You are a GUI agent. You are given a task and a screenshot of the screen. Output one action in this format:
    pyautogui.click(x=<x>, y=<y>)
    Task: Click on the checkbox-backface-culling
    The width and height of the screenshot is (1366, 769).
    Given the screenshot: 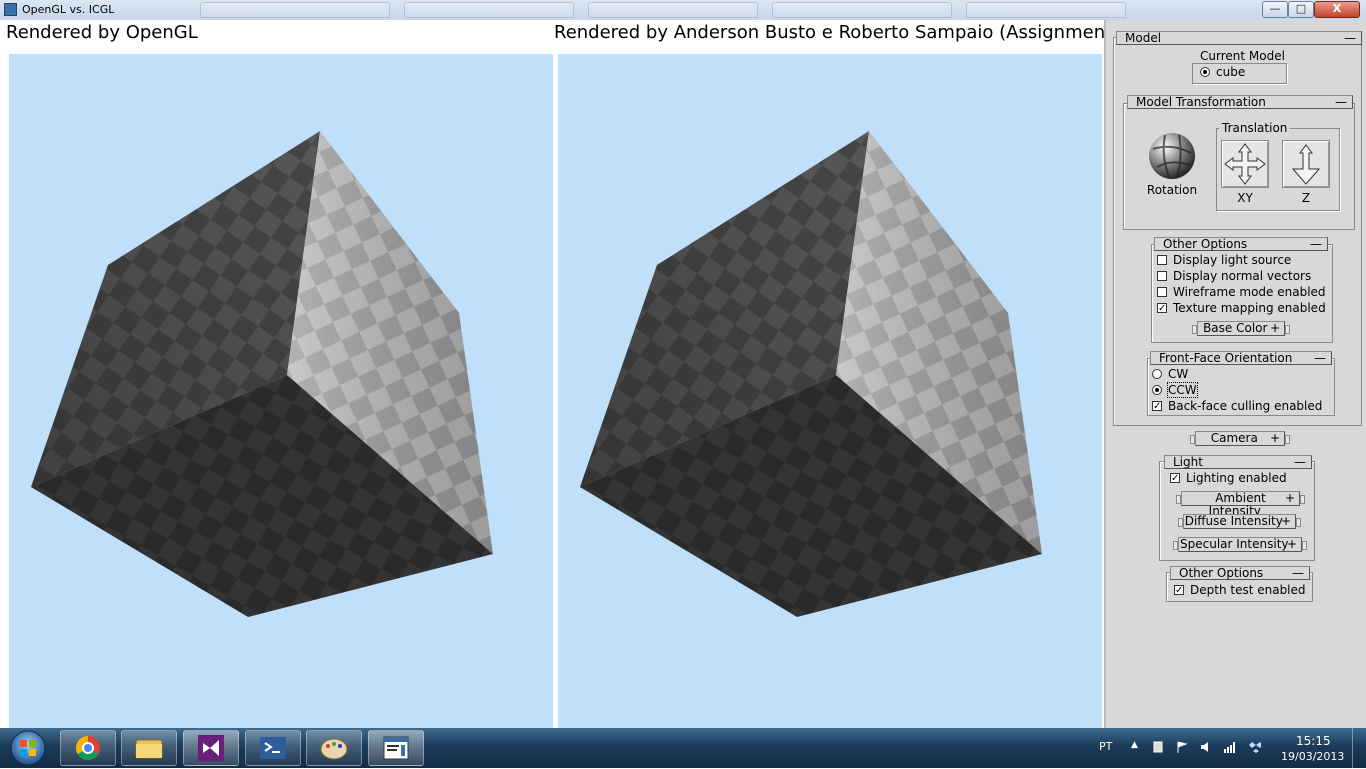 What is the action you would take?
    pyautogui.click(x=1157, y=406)
    